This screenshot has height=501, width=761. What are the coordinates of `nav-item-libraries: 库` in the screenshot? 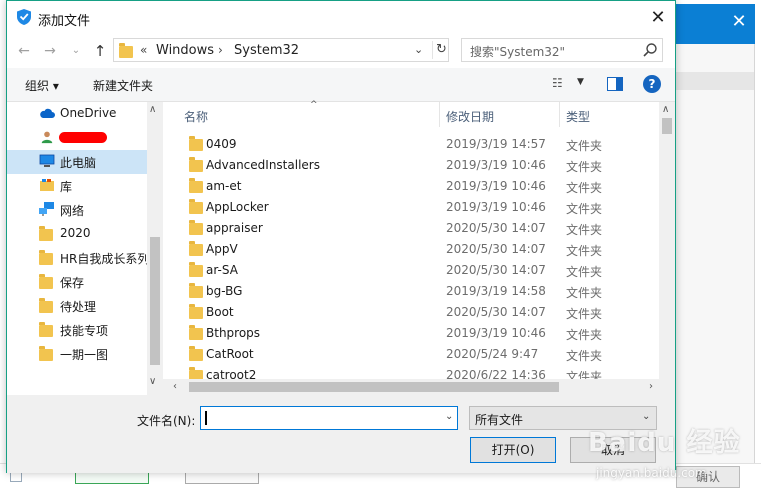 It's located at (77, 186).